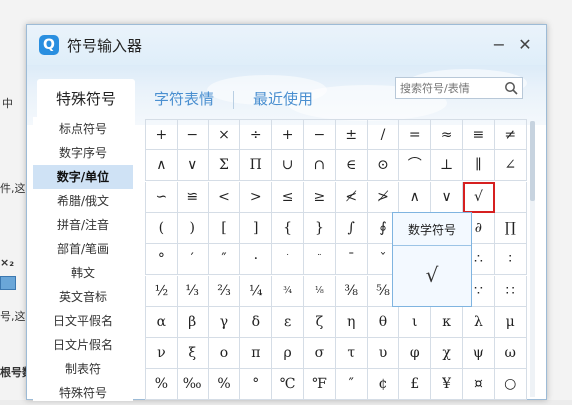  What do you see at coordinates (479, 354) in the screenshot?
I see `symbol-cell: ψ` at bounding box center [479, 354].